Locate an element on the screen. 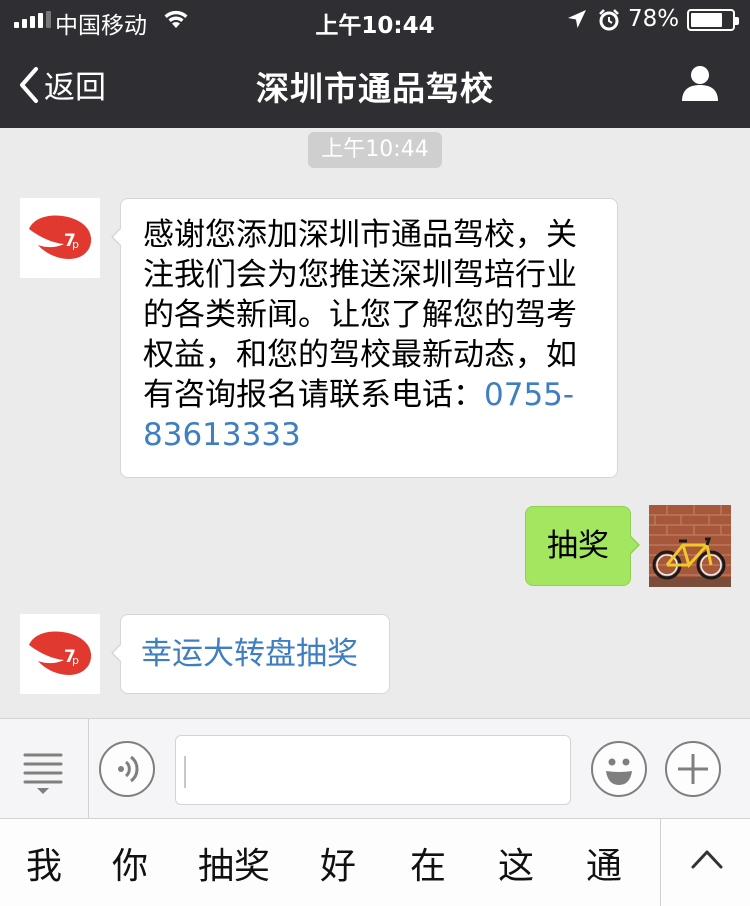  voice-button is located at coordinates (127, 769).